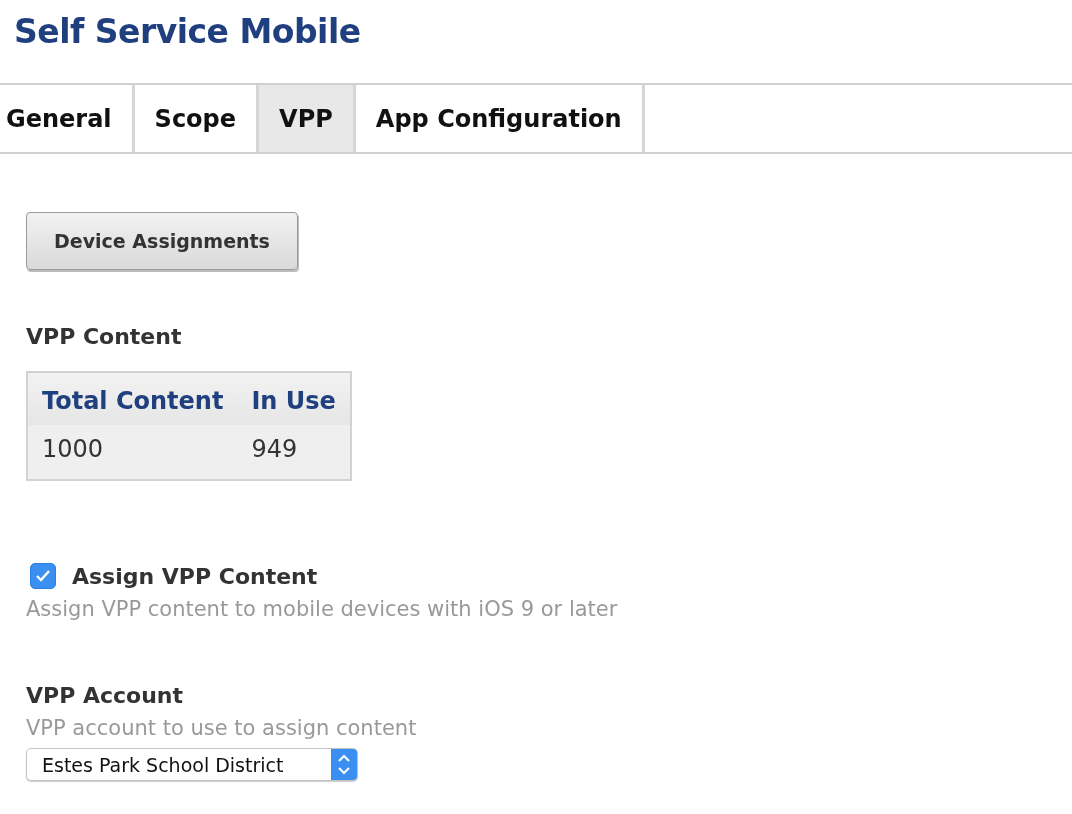  Describe the element at coordinates (162, 241) in the screenshot. I see `device-assignments-button: Device Assignments` at that location.